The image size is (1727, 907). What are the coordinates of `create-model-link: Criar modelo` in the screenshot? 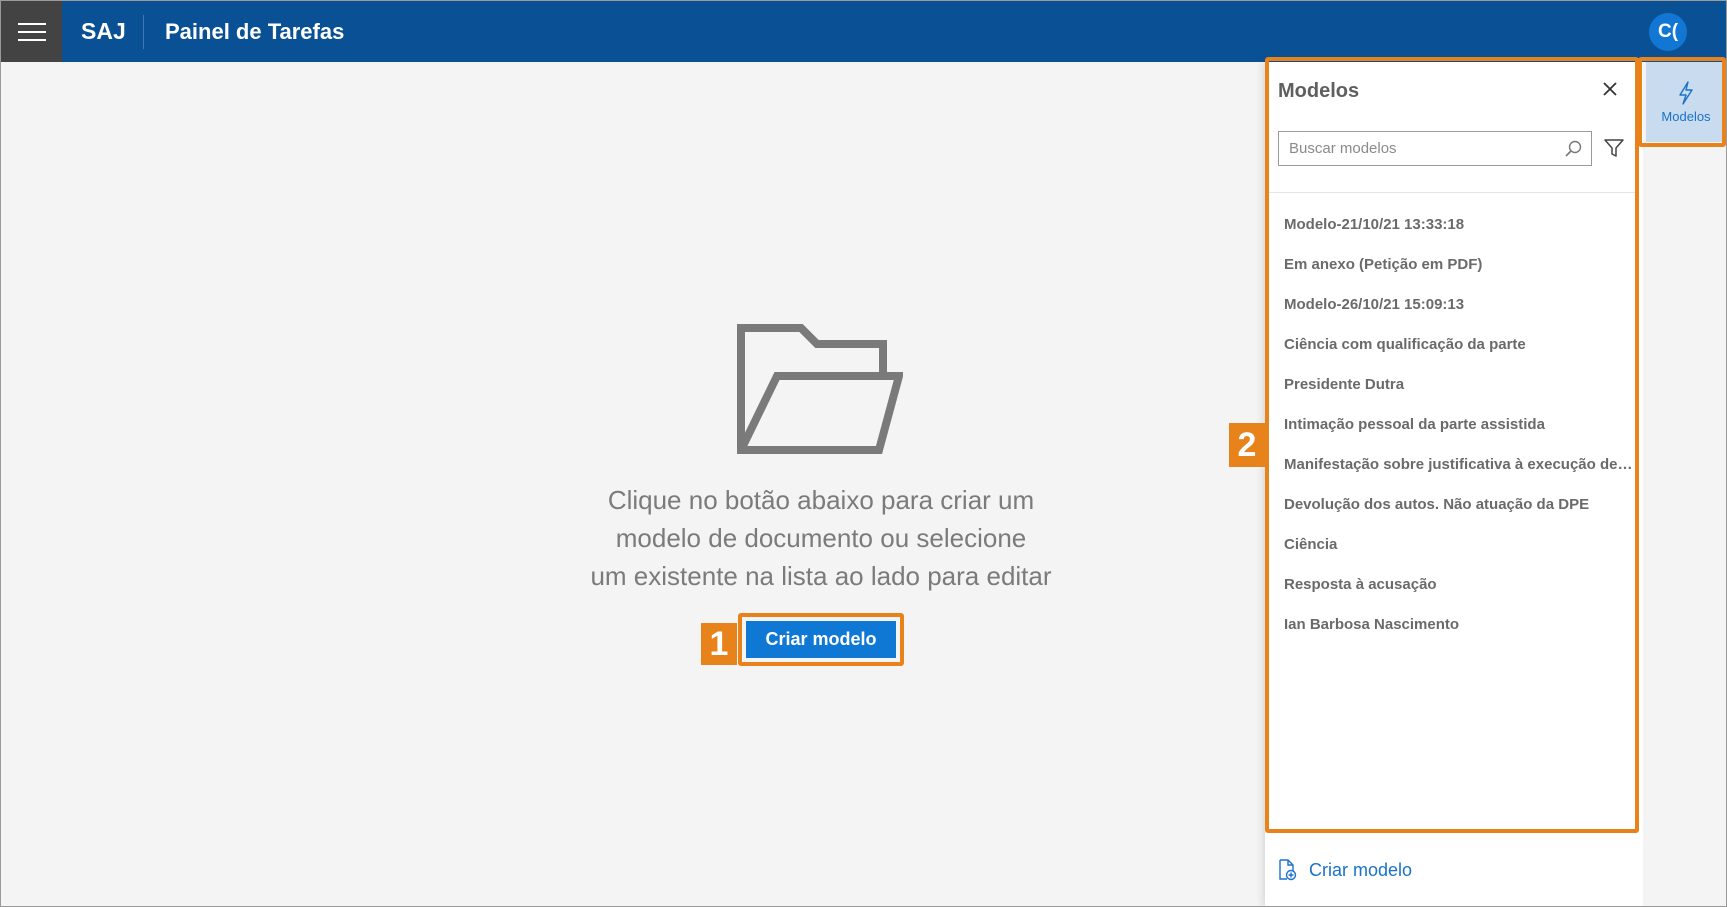 It's located at (1344, 870).